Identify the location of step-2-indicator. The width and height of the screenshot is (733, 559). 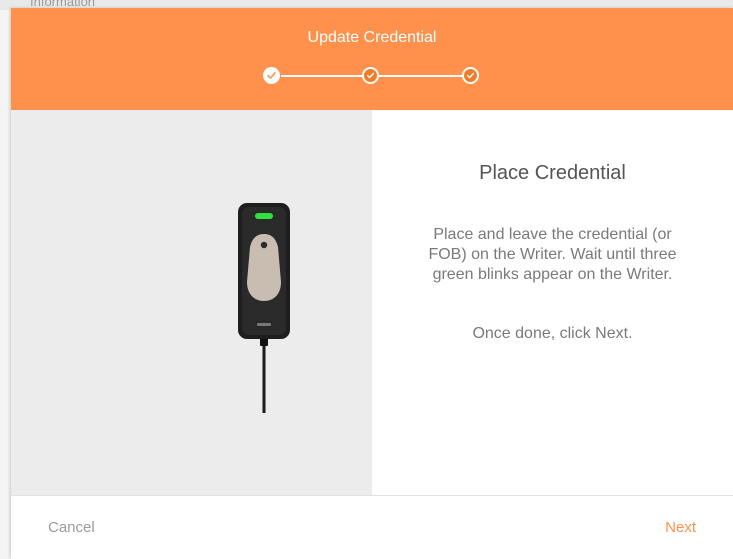
(370, 75).